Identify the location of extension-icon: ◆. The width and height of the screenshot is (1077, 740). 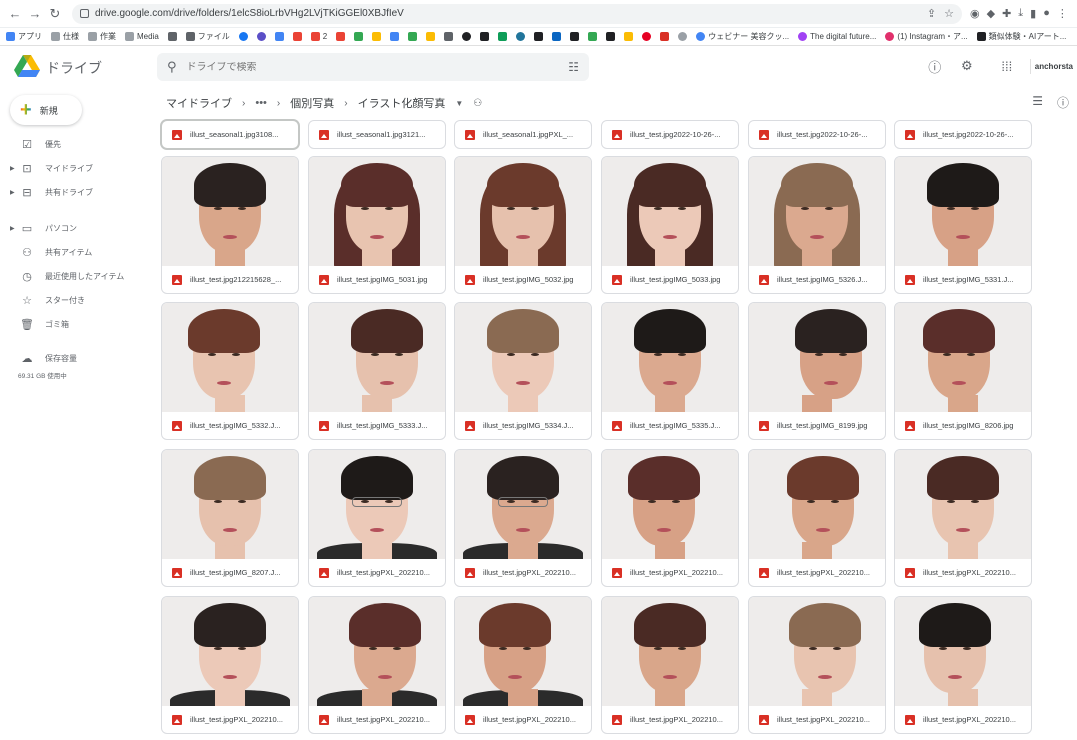
(991, 13).